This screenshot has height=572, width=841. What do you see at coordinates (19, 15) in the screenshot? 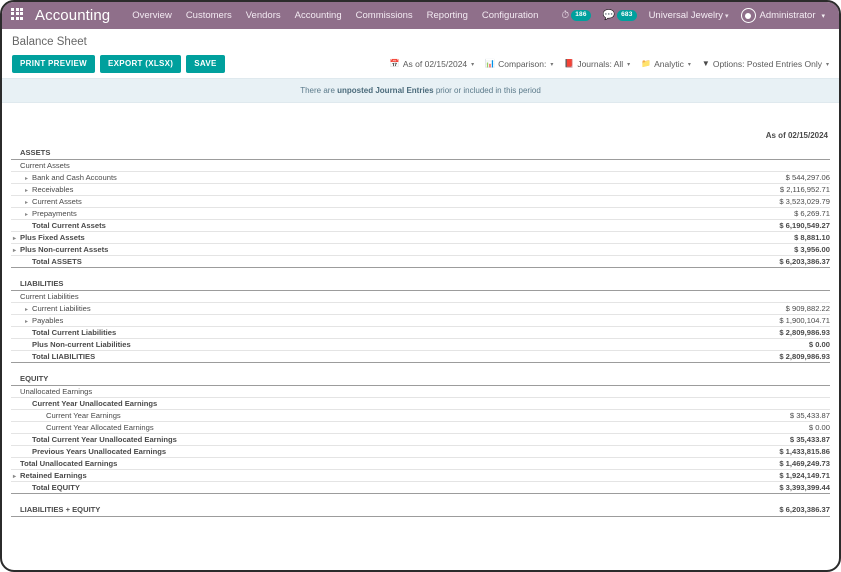
I see `apps-grid-icon` at bounding box center [19, 15].